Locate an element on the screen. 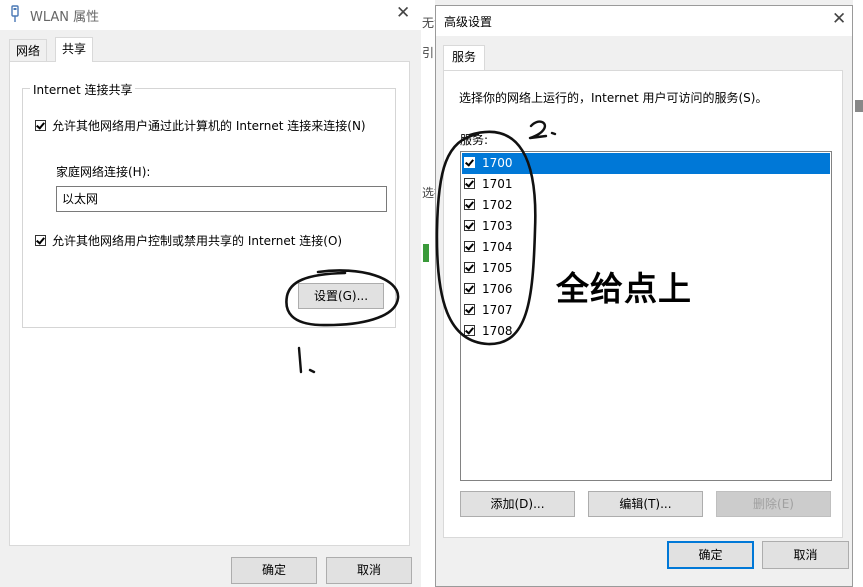 This screenshot has height=587, width=863. tab-services: 服务 is located at coordinates (464, 57).